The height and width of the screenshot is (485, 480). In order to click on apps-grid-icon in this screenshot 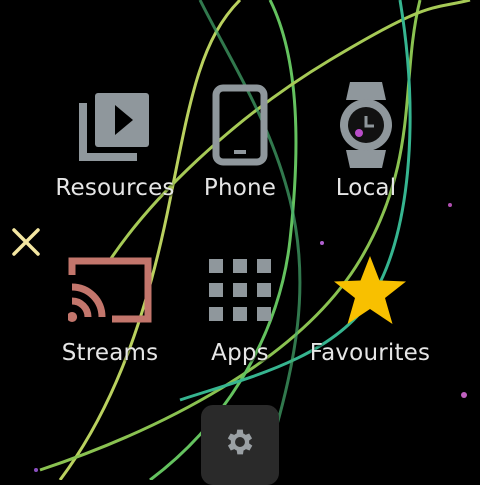, I will do `click(240, 290)`.